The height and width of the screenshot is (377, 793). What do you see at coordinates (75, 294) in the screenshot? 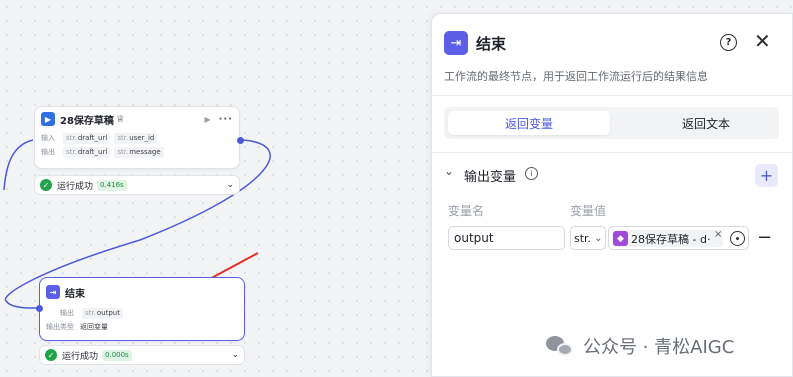
I see `node-title: 结束` at bounding box center [75, 294].